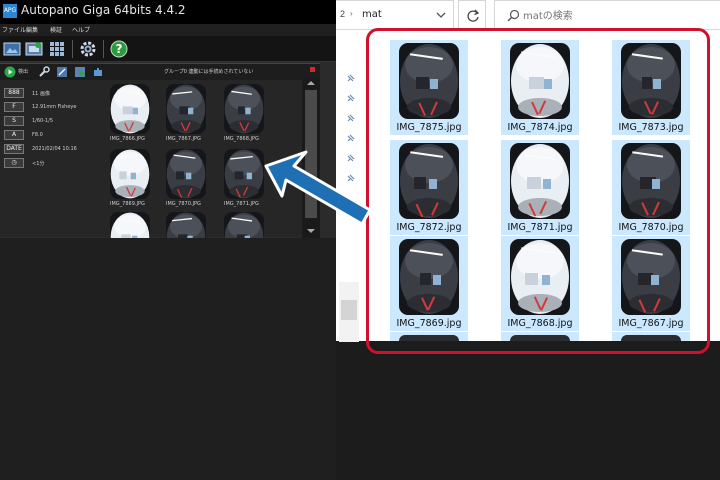 The width and height of the screenshot is (720, 480). What do you see at coordinates (312, 69) in the screenshot?
I see `close-icon` at bounding box center [312, 69].